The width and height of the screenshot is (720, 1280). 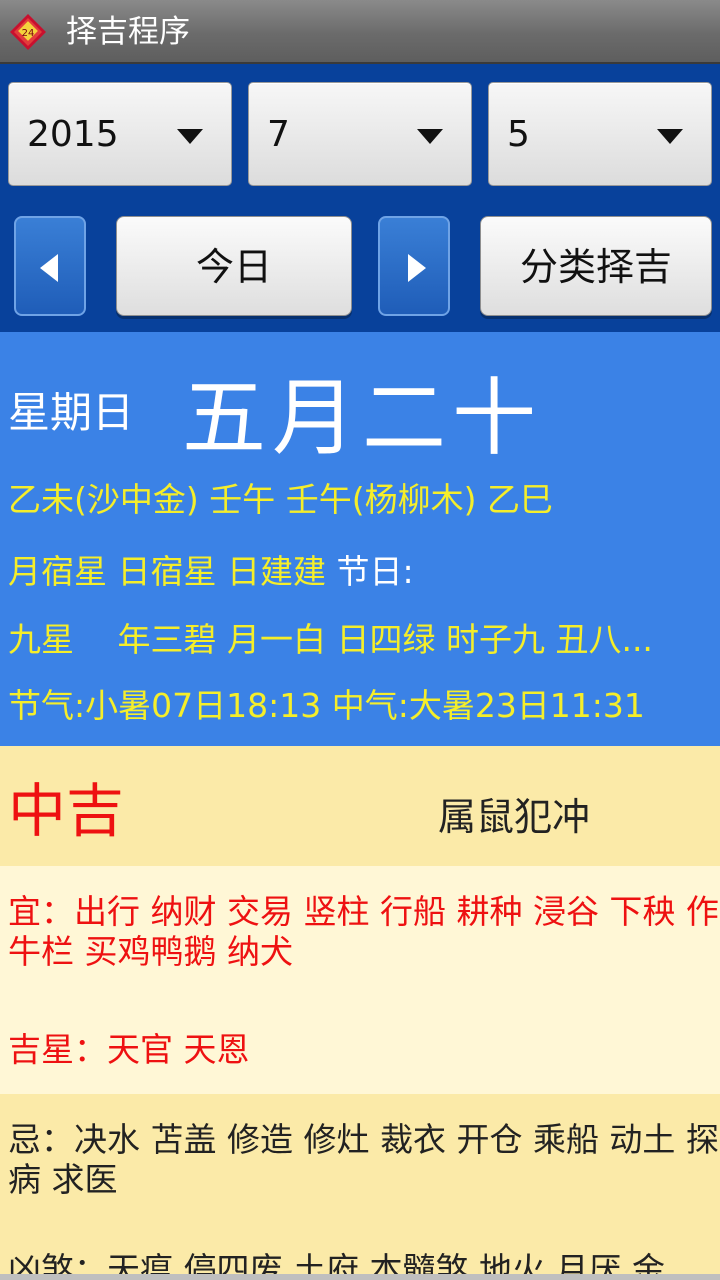 I want to click on app-title: 择吉程序, so click(x=128, y=32).